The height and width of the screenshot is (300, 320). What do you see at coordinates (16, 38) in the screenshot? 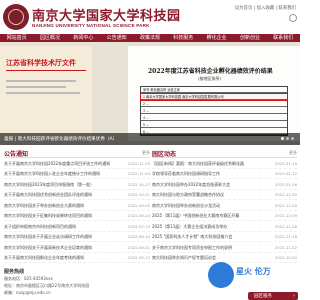
I see `nav-item-home: 网站首页` at bounding box center [16, 38].